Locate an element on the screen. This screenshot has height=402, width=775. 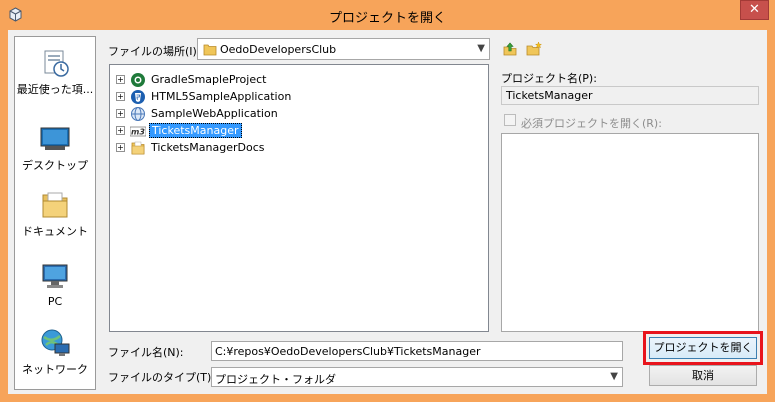
place-label: ドキュメント is located at coordinates (55, 231).